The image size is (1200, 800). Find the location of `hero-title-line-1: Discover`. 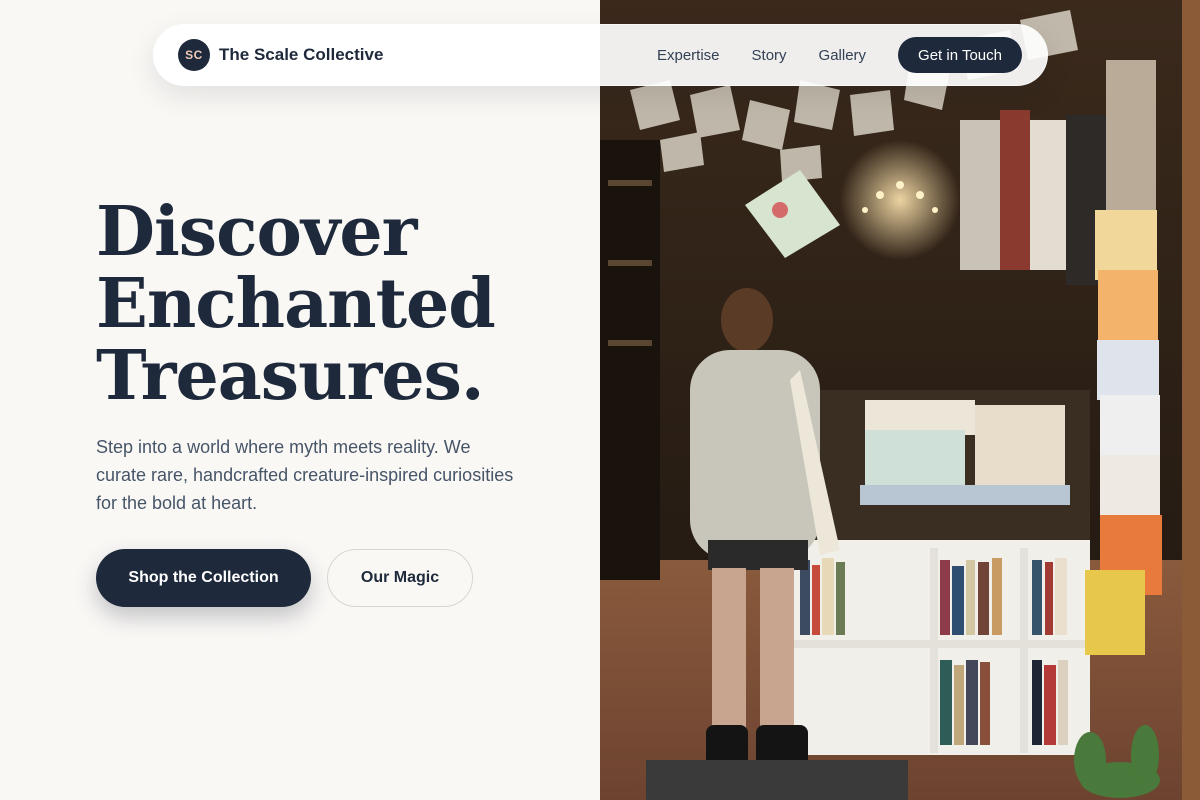

hero-title-line-1: Discover is located at coordinates (256, 232).